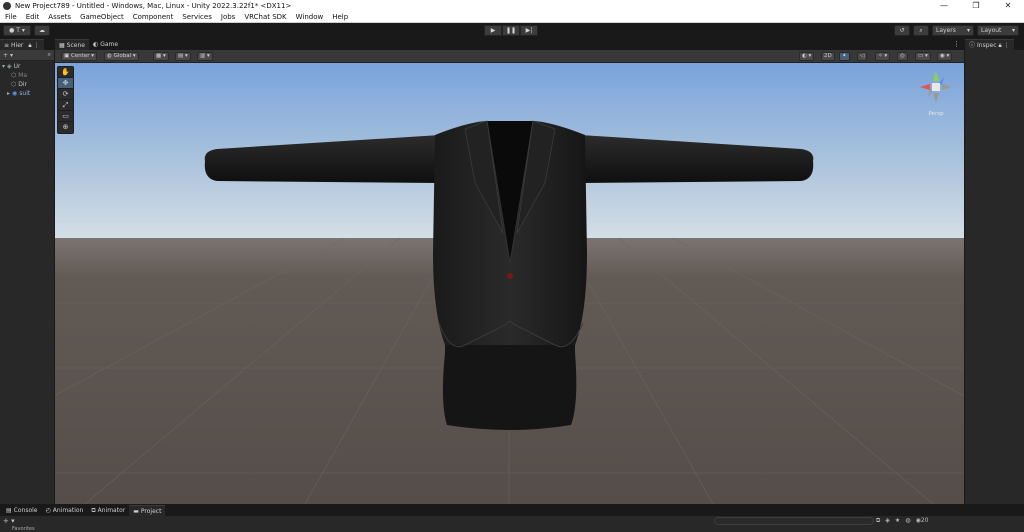 The height and width of the screenshot is (532, 1024). Describe the element at coordinates (59, 17) in the screenshot. I see `menu-assets: Assets` at that location.